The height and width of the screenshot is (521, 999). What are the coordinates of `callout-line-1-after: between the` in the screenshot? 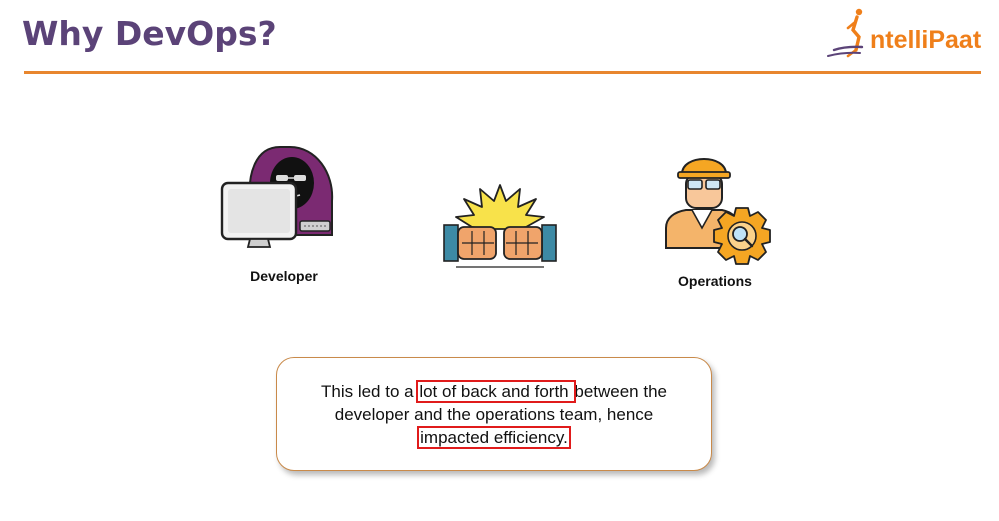 It's located at (620, 391).